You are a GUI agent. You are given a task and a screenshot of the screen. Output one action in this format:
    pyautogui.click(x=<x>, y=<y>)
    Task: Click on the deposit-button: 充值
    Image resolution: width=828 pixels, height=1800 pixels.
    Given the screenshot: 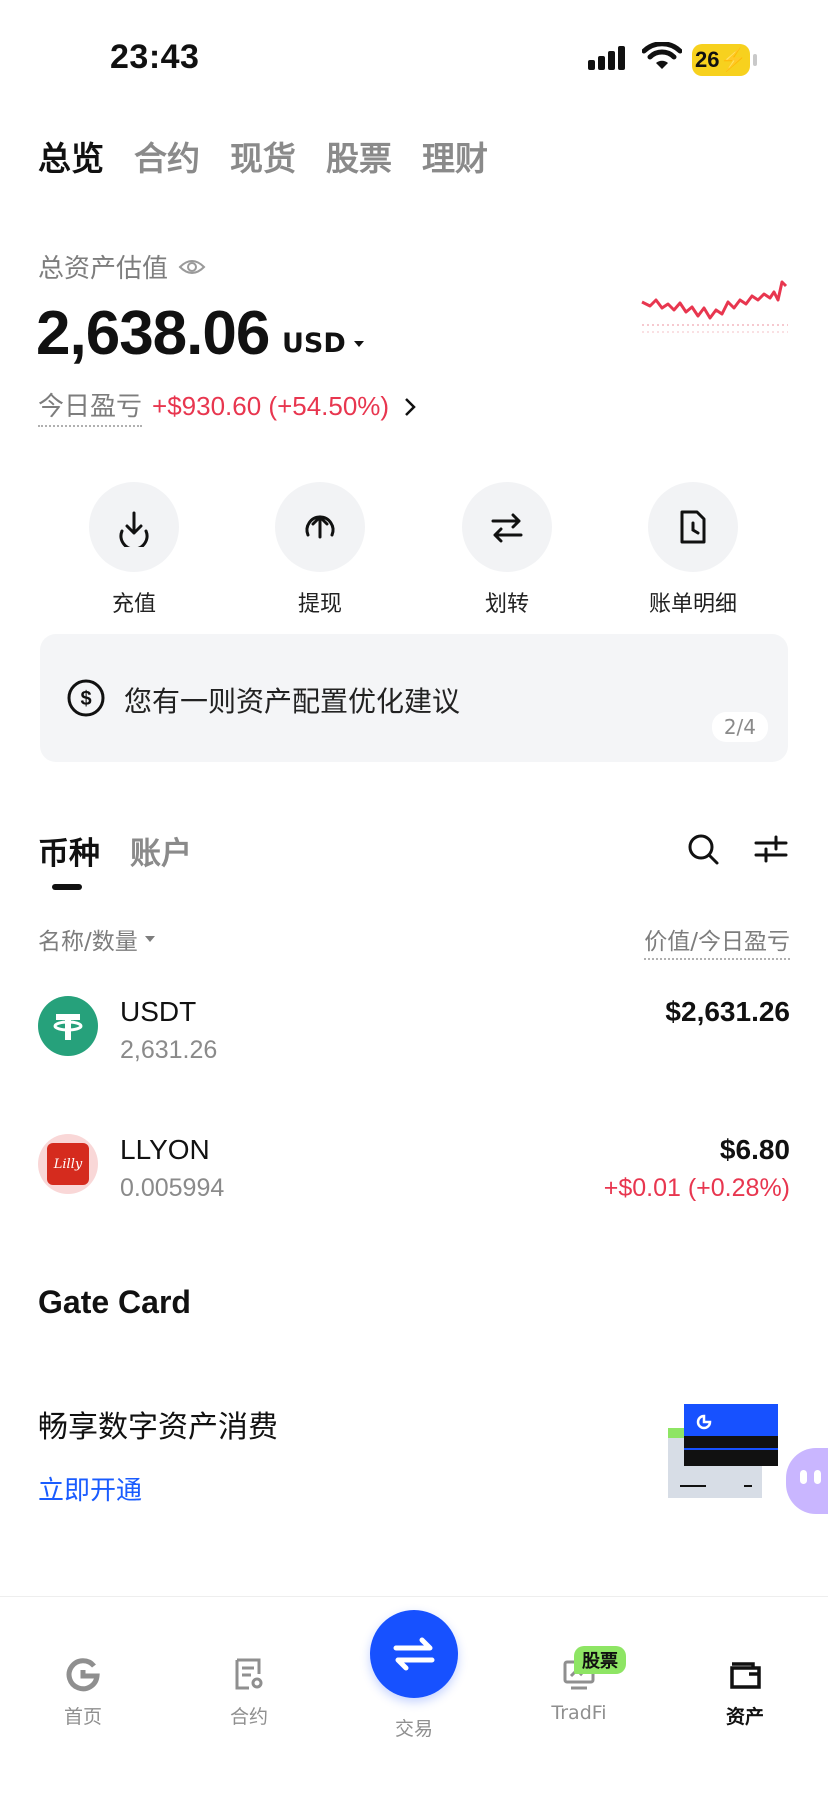 What is the action you would take?
    pyautogui.click(x=134, y=550)
    